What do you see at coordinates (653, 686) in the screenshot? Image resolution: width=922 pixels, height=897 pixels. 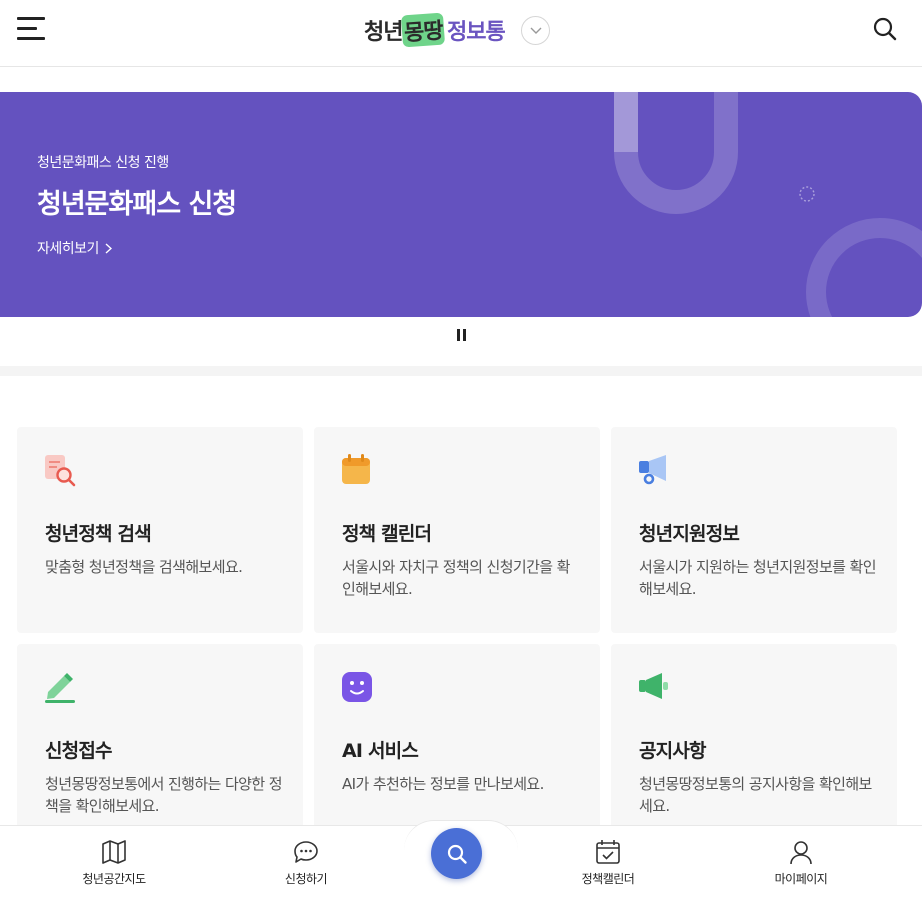 I see `announcement-icon` at bounding box center [653, 686].